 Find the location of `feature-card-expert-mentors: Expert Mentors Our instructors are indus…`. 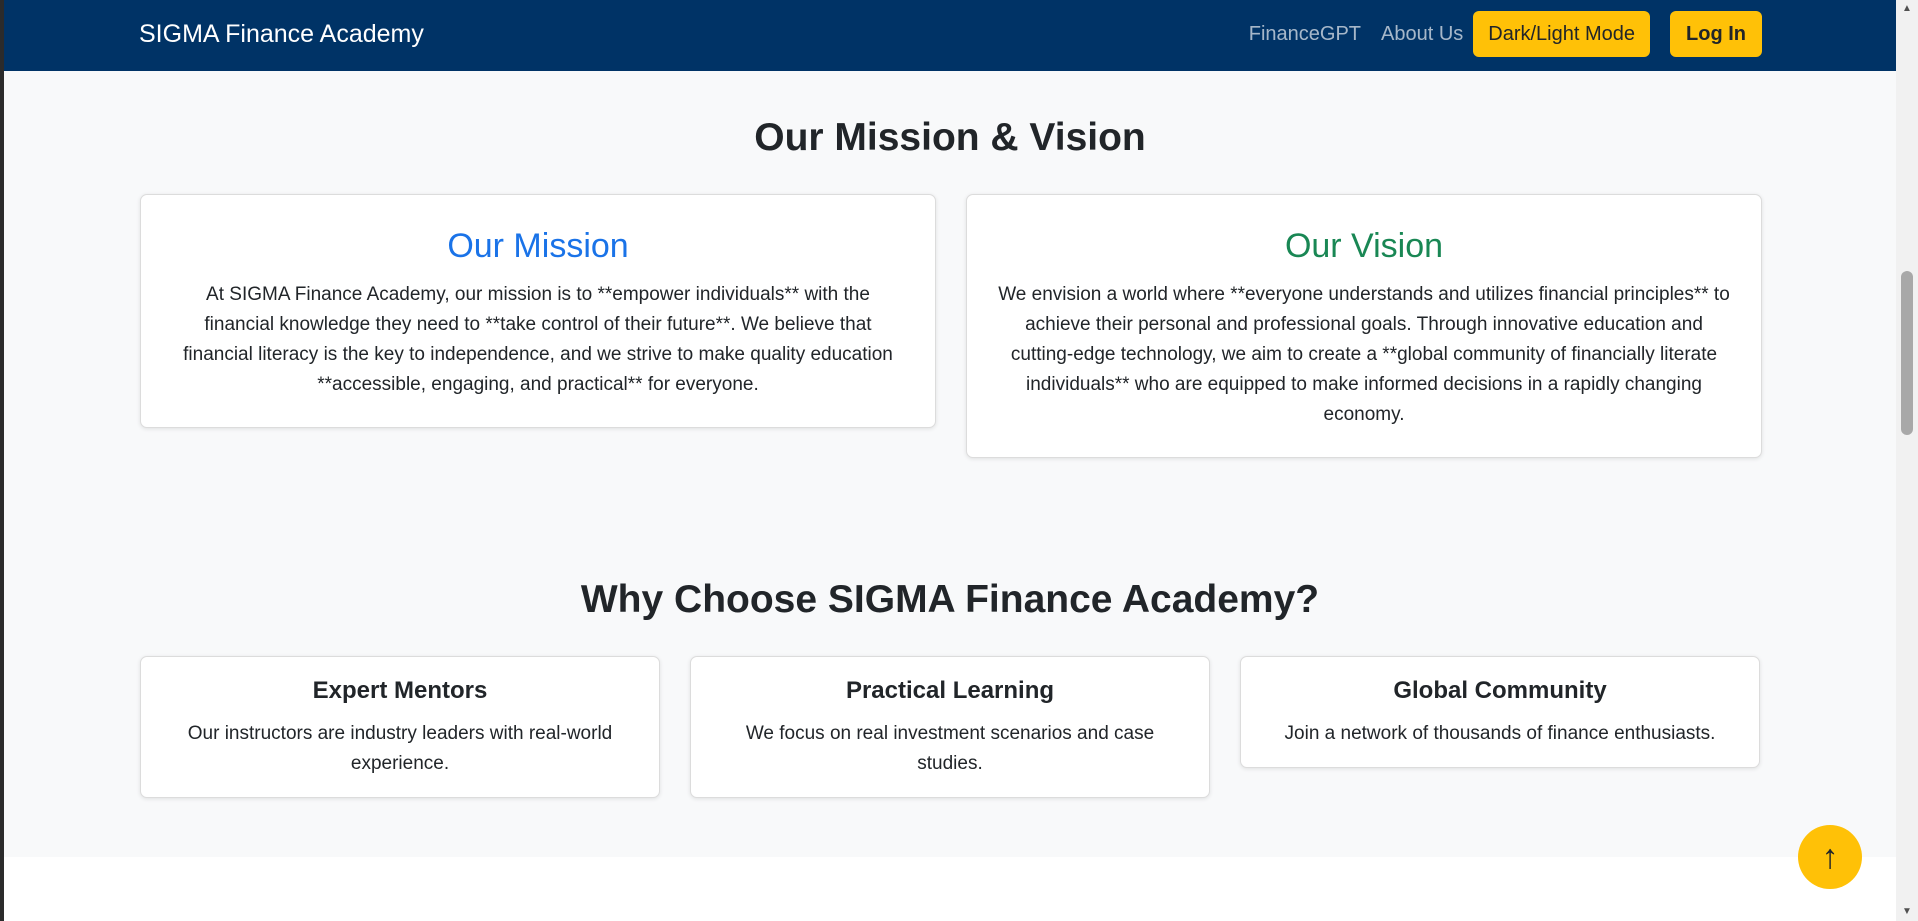

feature-card-expert-mentors: Expert Mentors Our instructors are indus… is located at coordinates (400, 727).